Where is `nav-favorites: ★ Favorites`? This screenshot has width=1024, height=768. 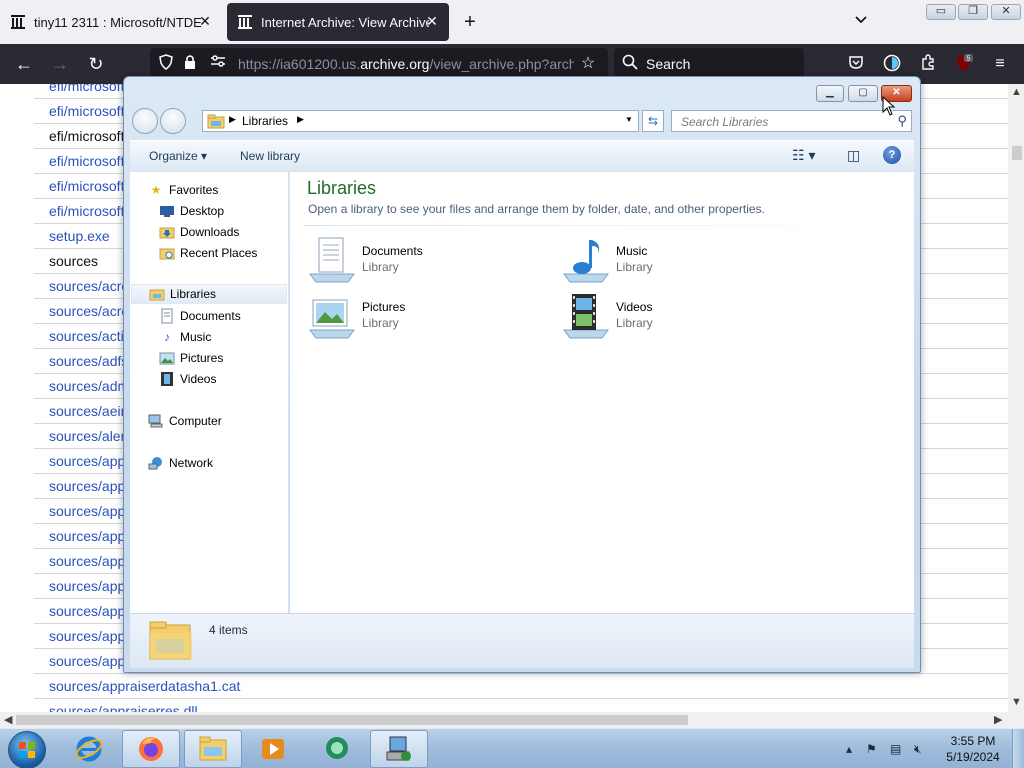
nav-favorites: ★ Favorites is located at coordinates (183, 190).